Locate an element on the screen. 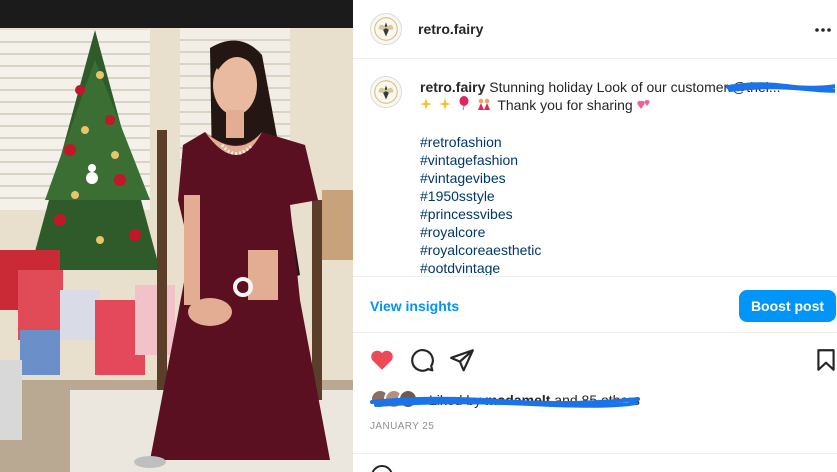 The height and width of the screenshot is (472, 837). balloon-icon is located at coordinates (464, 105).